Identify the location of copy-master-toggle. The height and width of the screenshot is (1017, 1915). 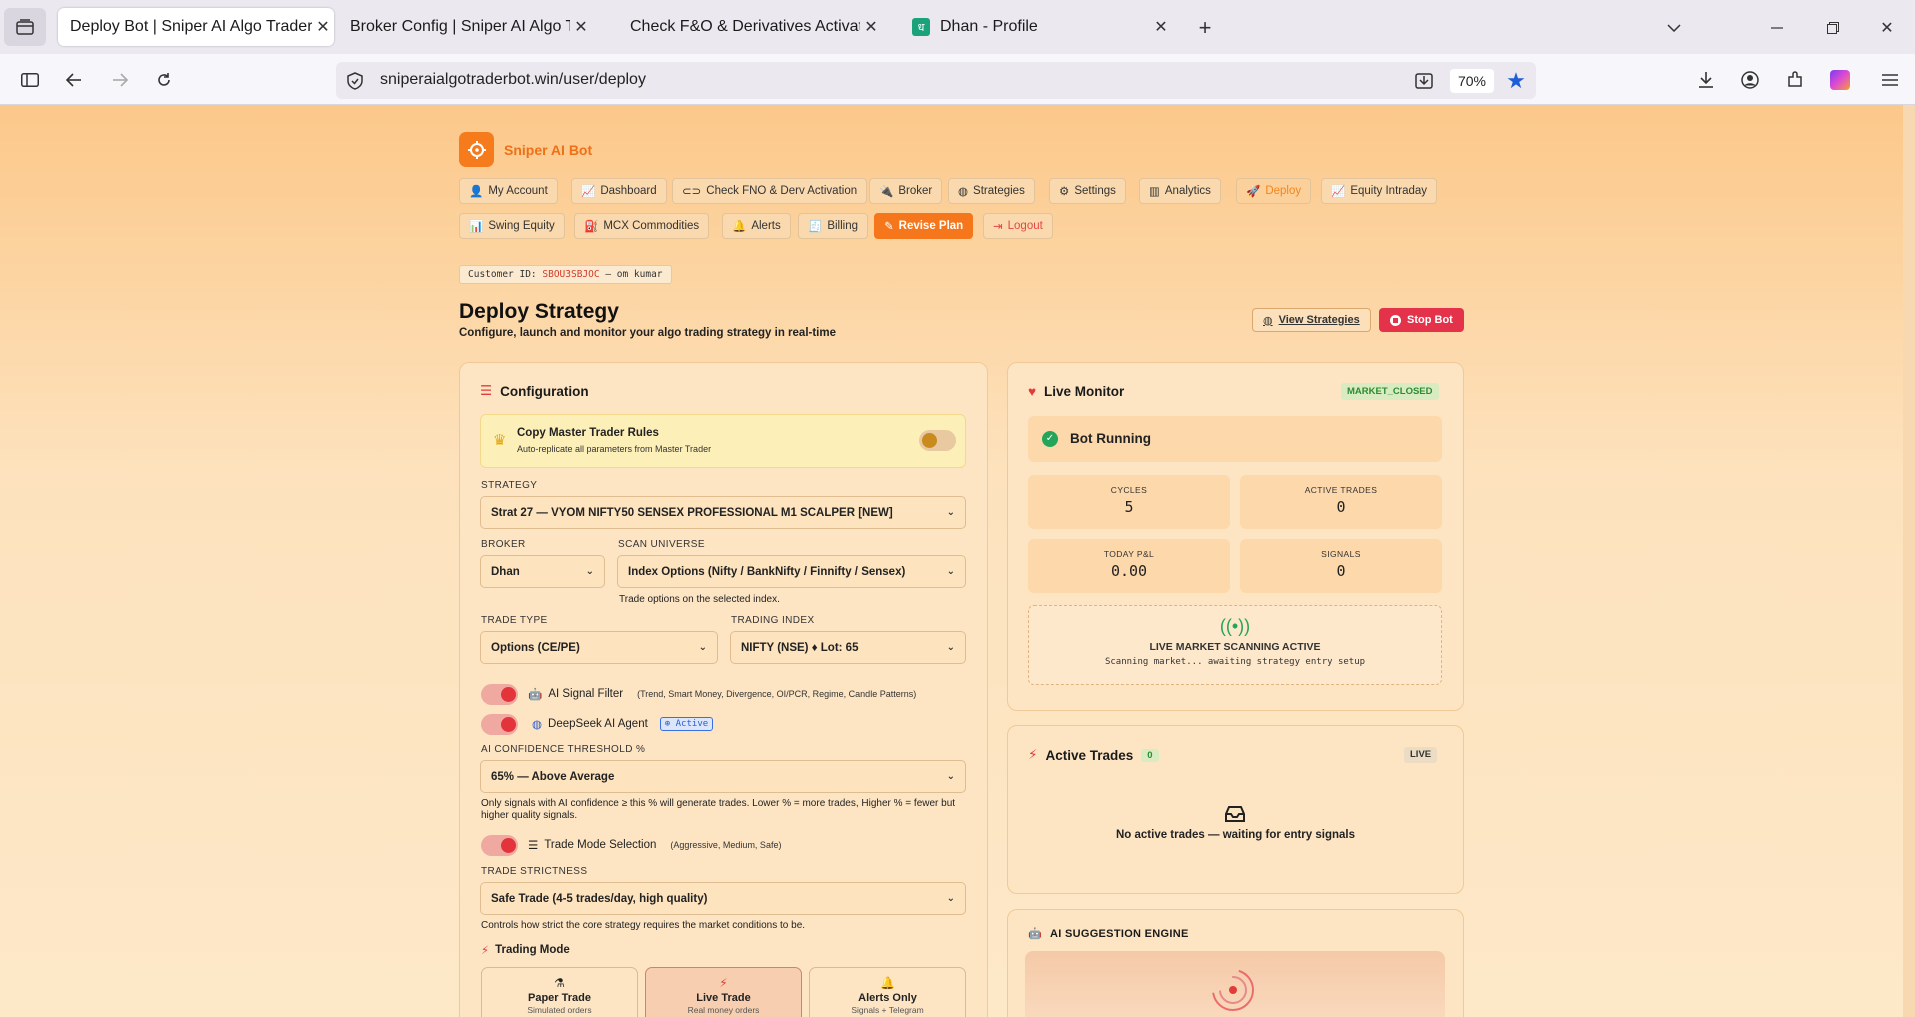
(937, 440).